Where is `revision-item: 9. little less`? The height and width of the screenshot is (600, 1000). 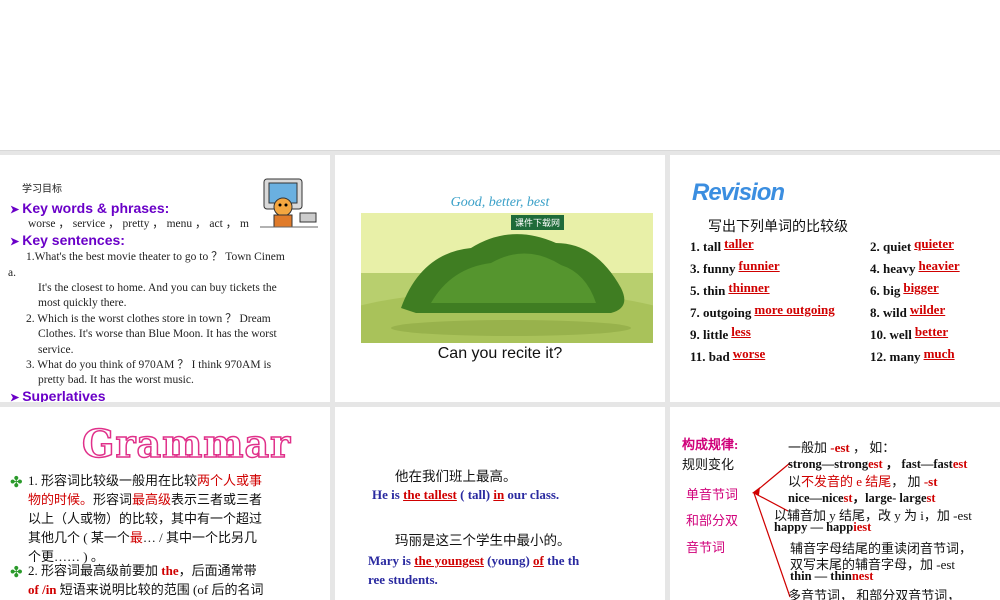
revision-item: 9. little less is located at coordinates (735, 333).